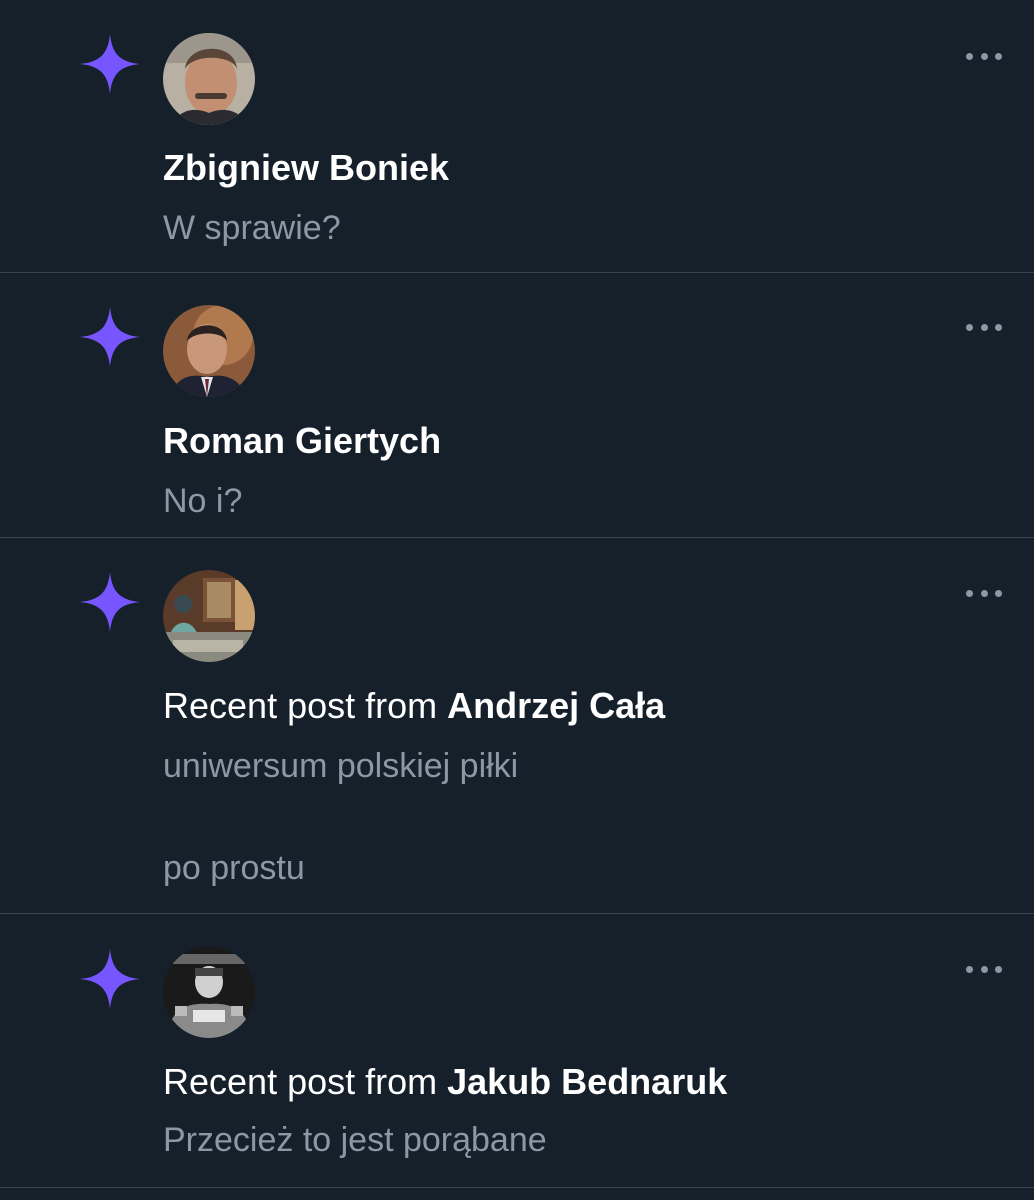 The width and height of the screenshot is (1034, 1200). What do you see at coordinates (587, 1081) in the screenshot?
I see `author-name: Jakub Bednaruk` at bounding box center [587, 1081].